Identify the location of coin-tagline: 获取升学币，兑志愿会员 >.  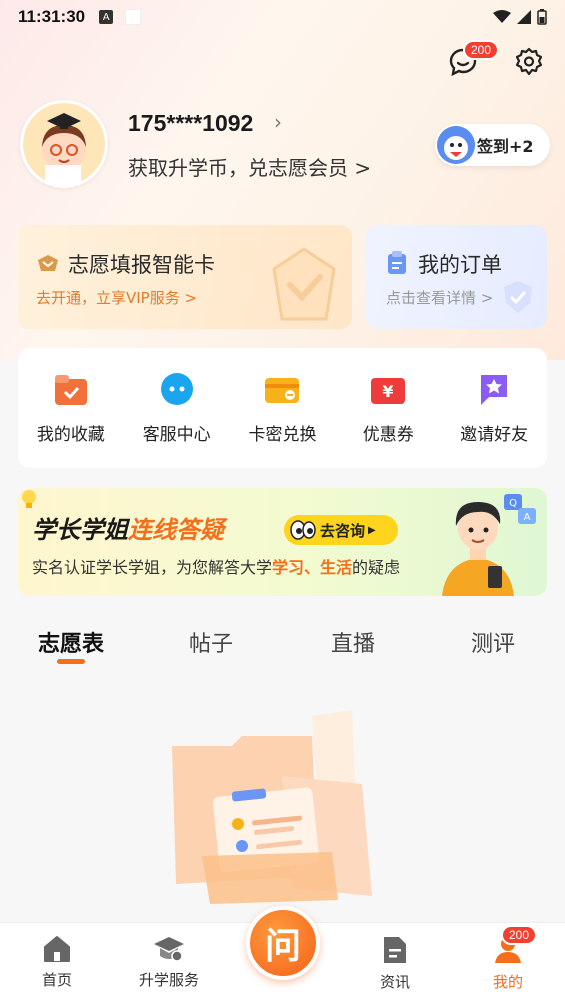
(249, 166).